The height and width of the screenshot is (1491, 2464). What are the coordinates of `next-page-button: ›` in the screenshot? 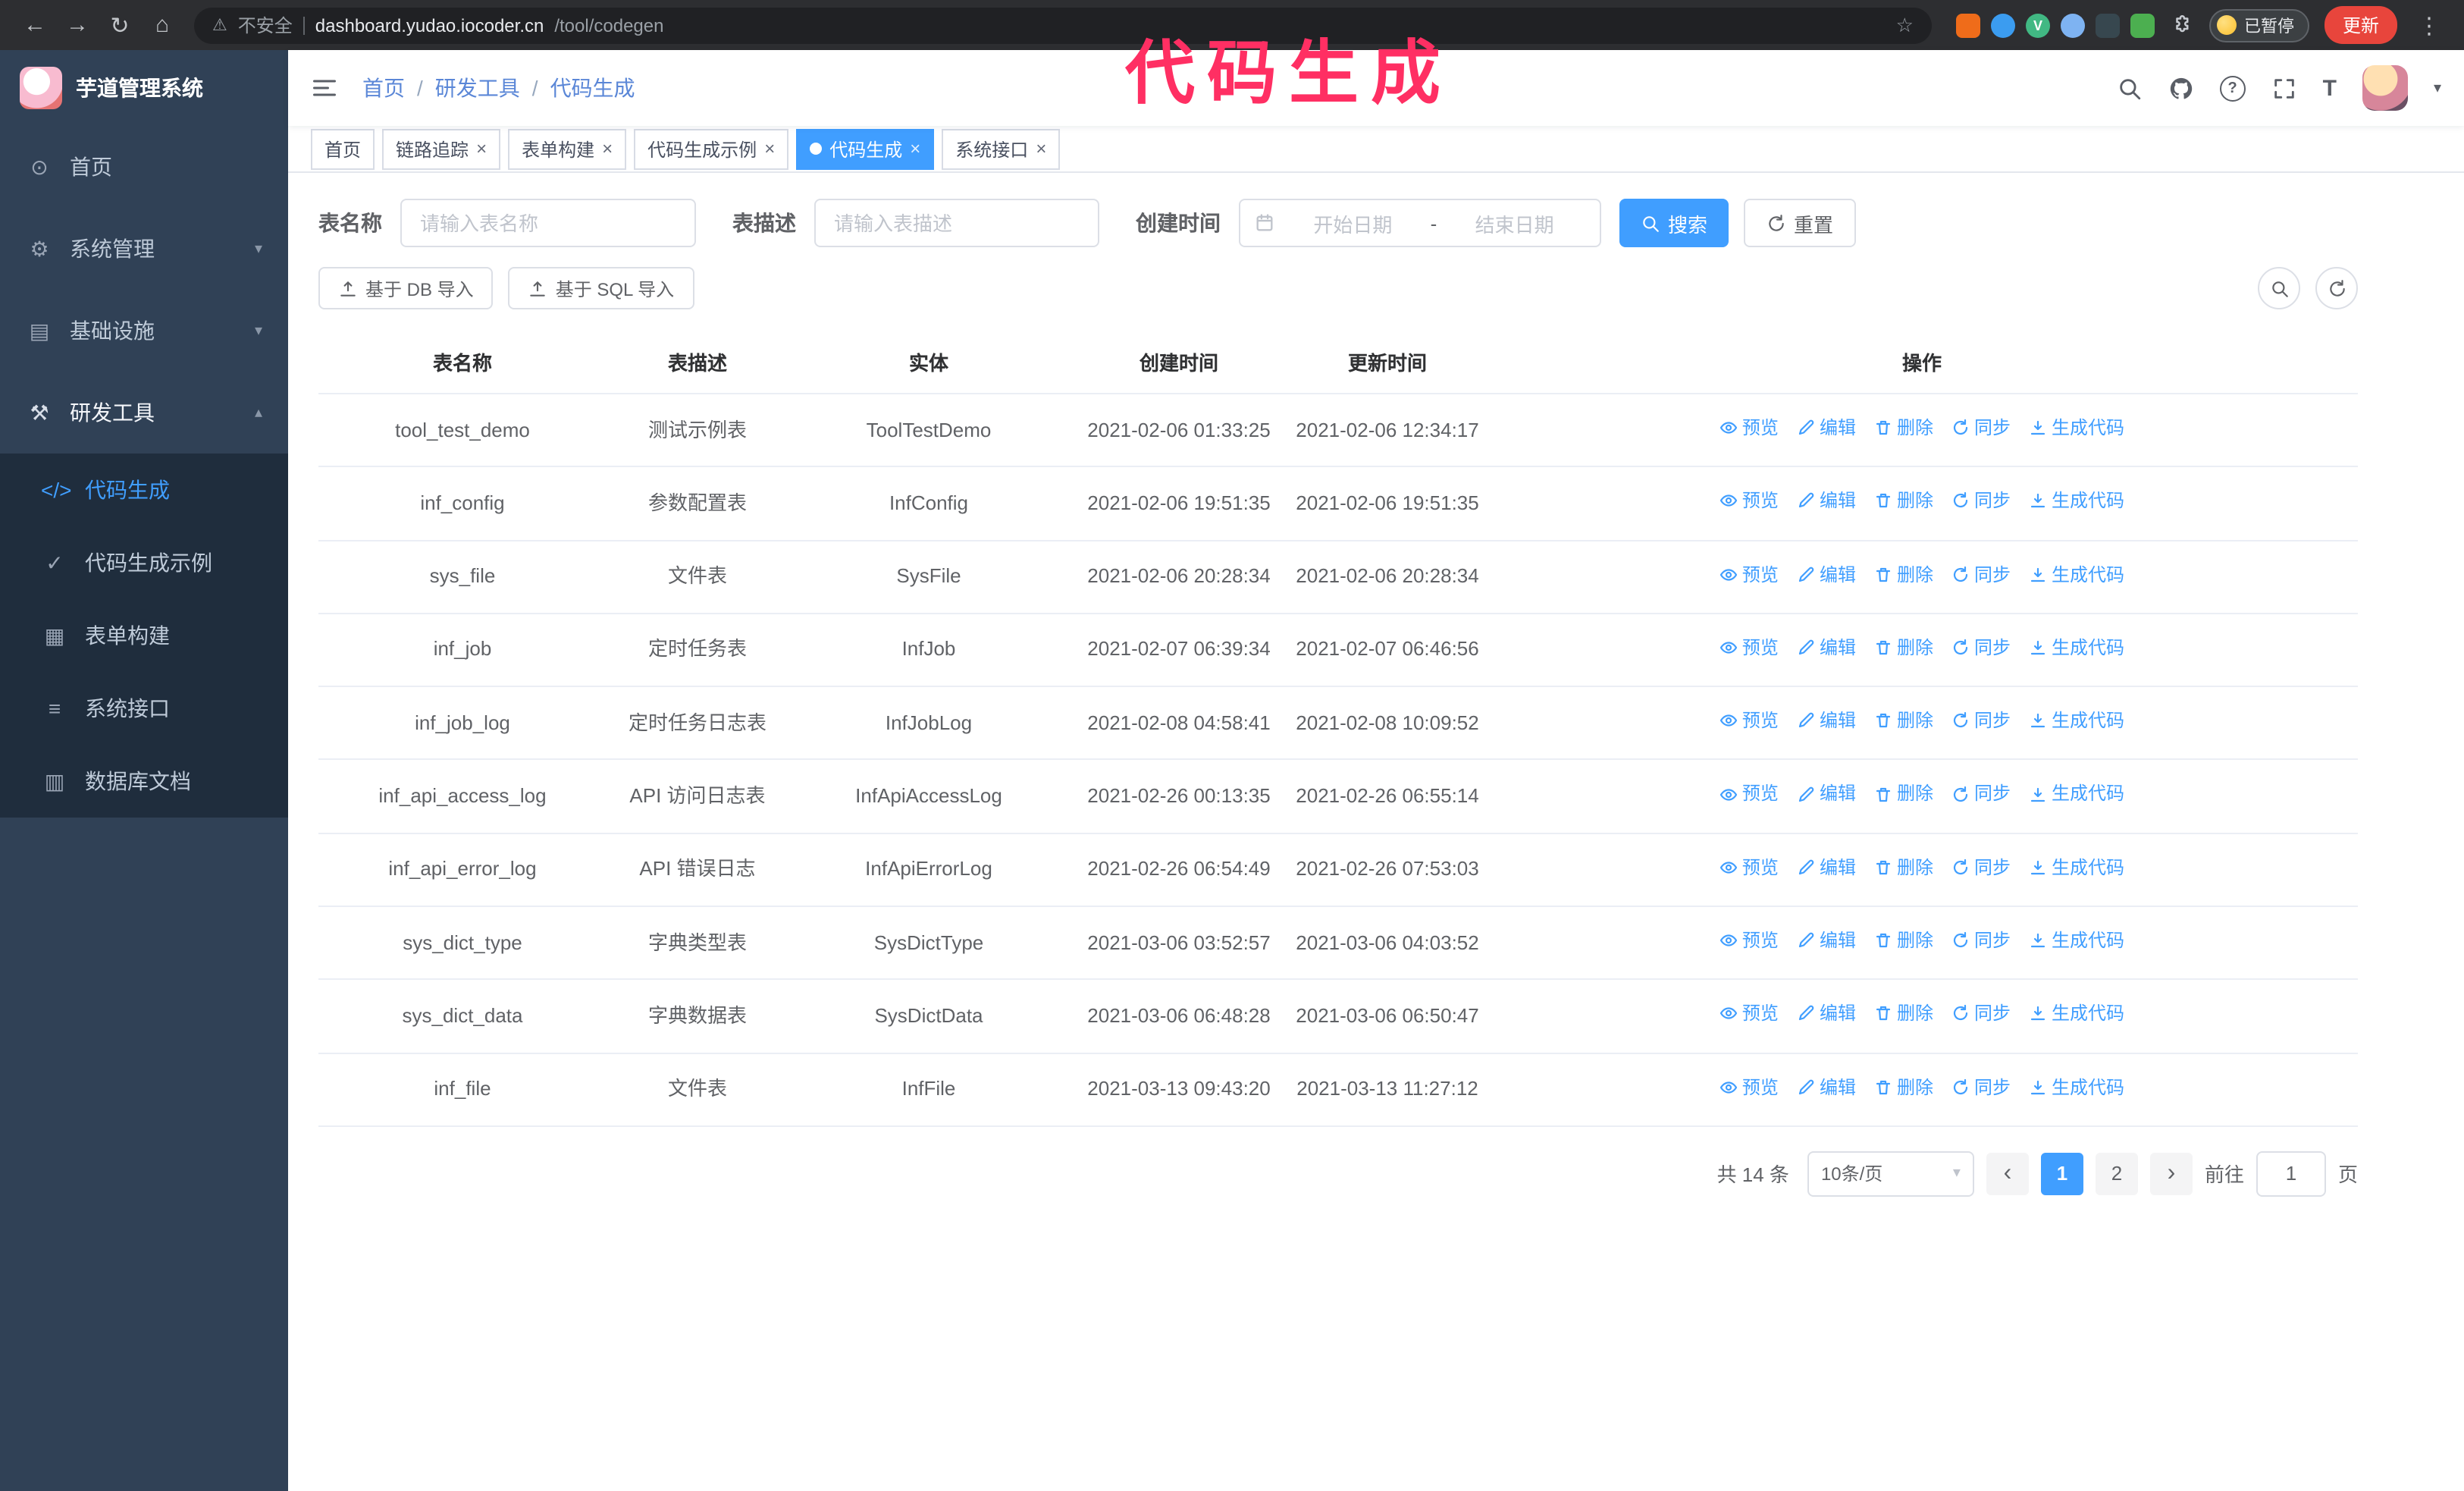 It's located at (2171, 1173).